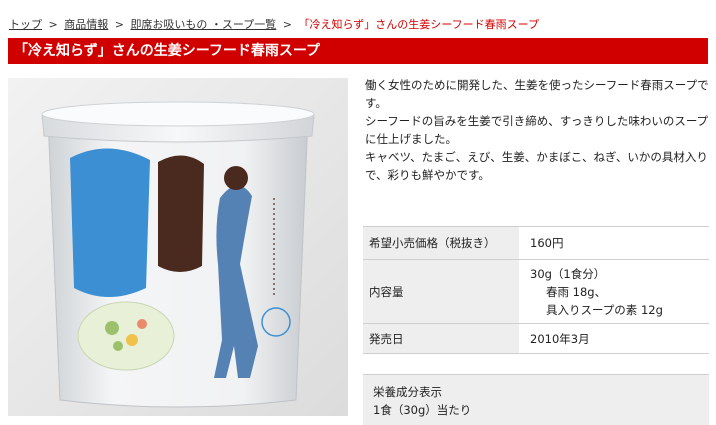 Image resolution: width=716 pixels, height=425 pixels. Describe the element at coordinates (441, 291) in the screenshot. I see `content-label: 内容量` at that location.